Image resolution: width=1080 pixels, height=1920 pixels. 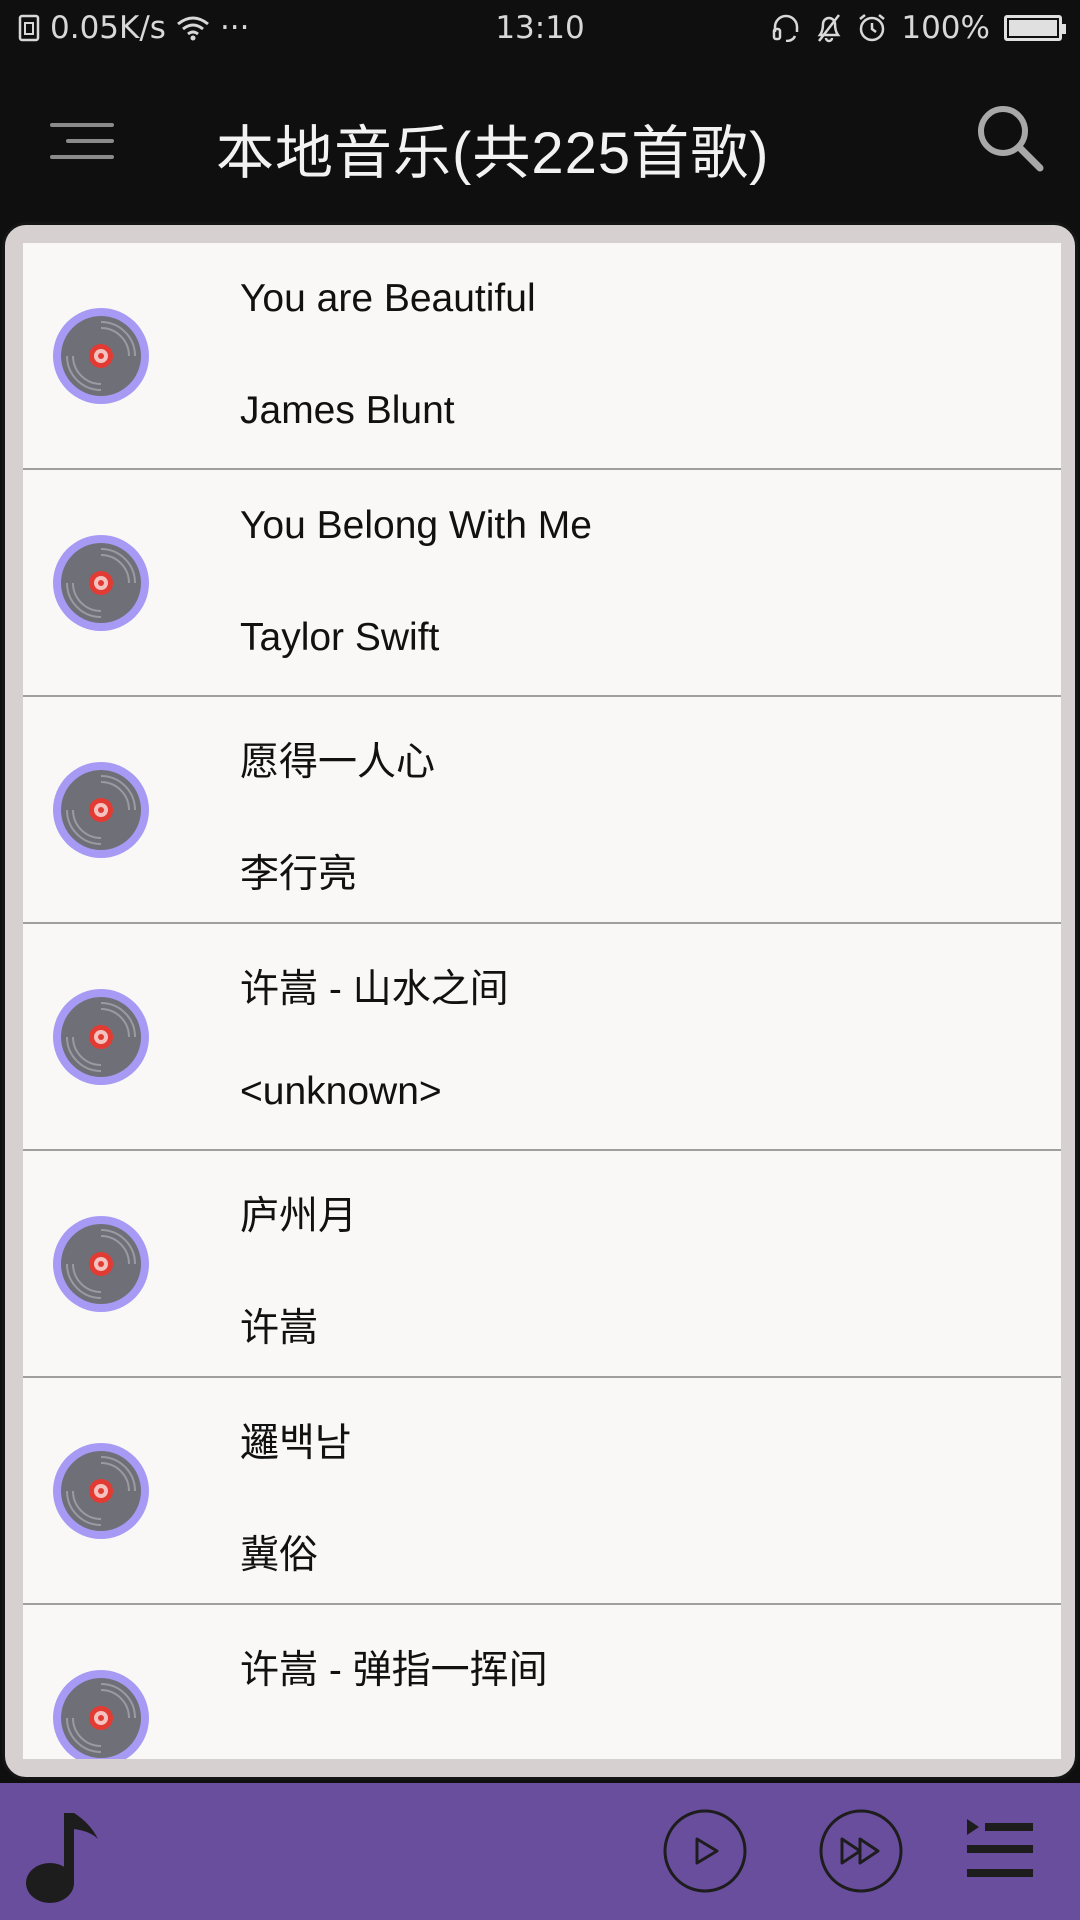 What do you see at coordinates (1035, 28) in the screenshot?
I see `battery-icon` at bounding box center [1035, 28].